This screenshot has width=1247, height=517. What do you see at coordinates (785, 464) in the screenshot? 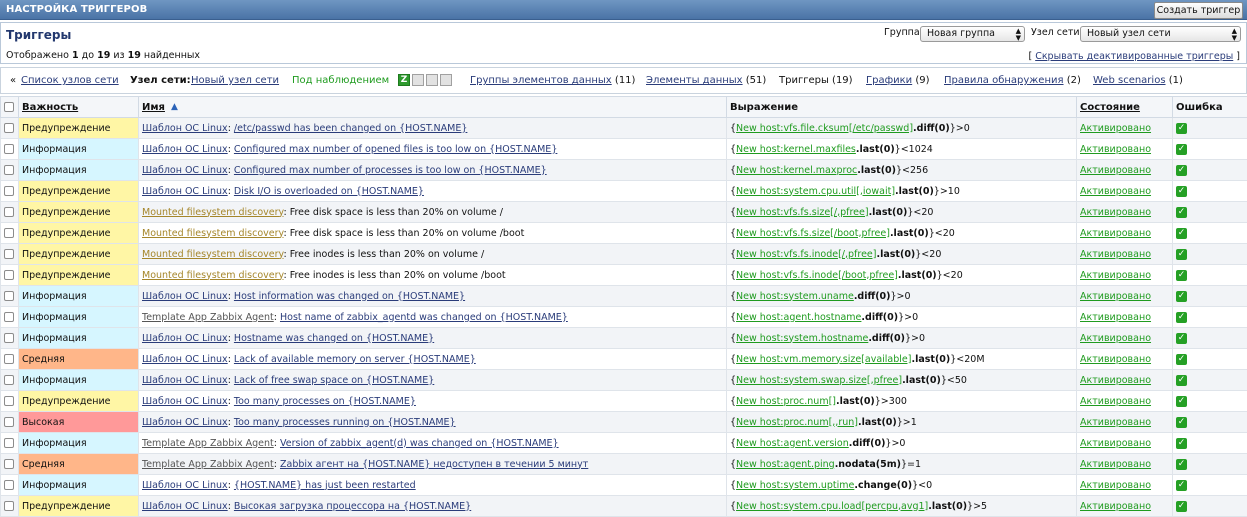
I see `item-key-link: New host:agent.ping` at bounding box center [785, 464].